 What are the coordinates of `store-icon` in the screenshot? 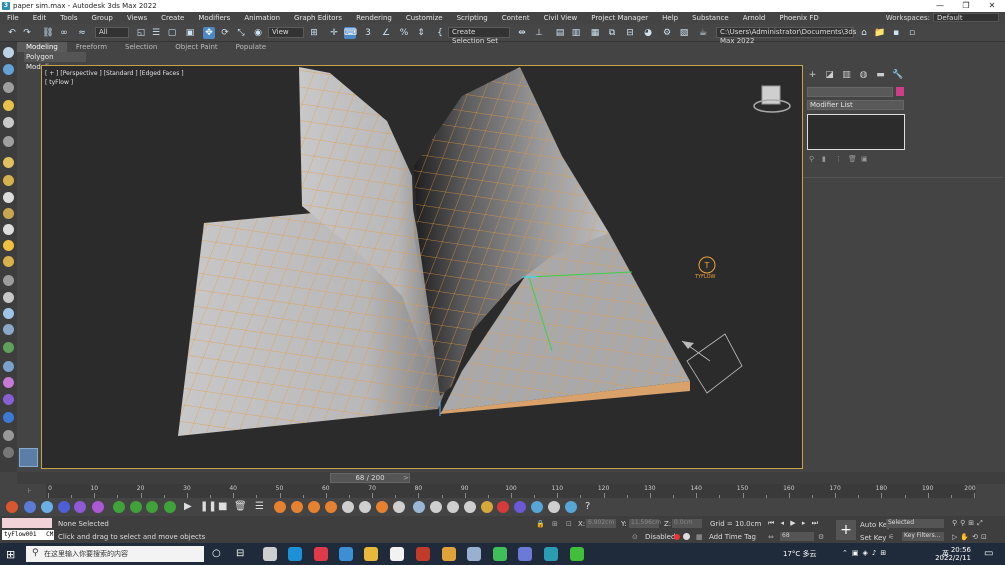 It's located at (397, 554).